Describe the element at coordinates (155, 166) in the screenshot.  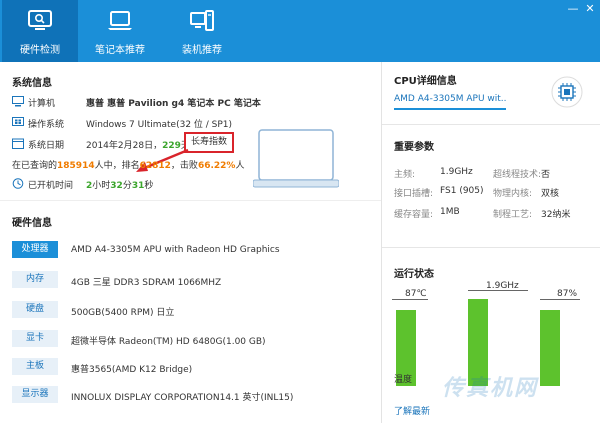
I see `rank-value: 62812` at that location.